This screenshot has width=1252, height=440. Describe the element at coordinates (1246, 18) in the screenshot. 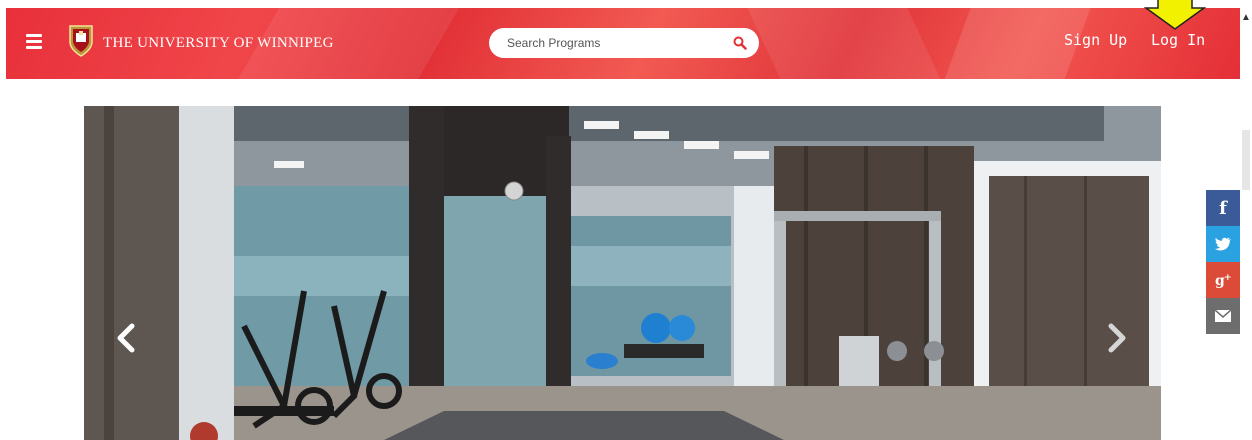

I see `scroll-up-icon: ▲` at that location.